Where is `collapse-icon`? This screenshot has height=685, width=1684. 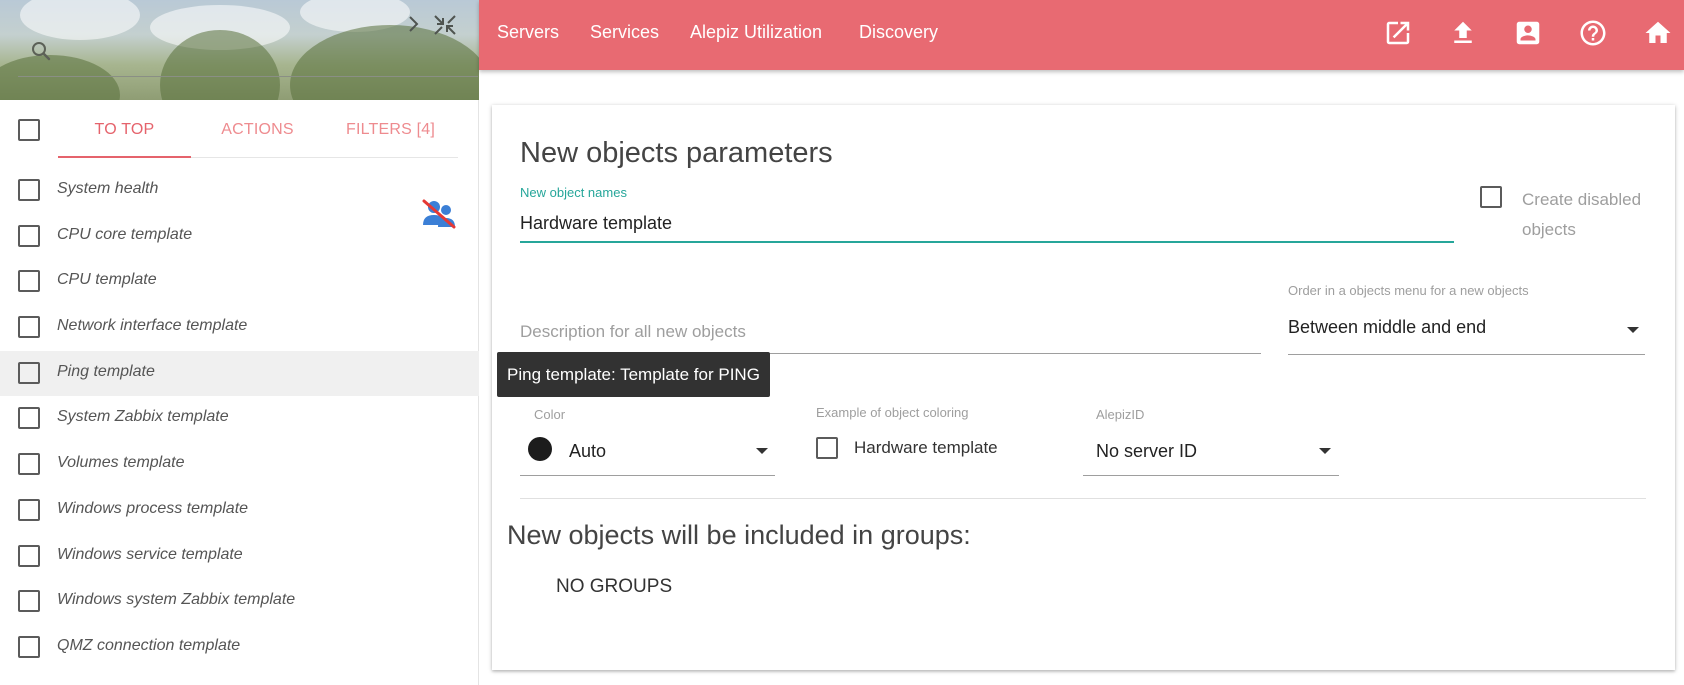 collapse-icon is located at coordinates (445, 25).